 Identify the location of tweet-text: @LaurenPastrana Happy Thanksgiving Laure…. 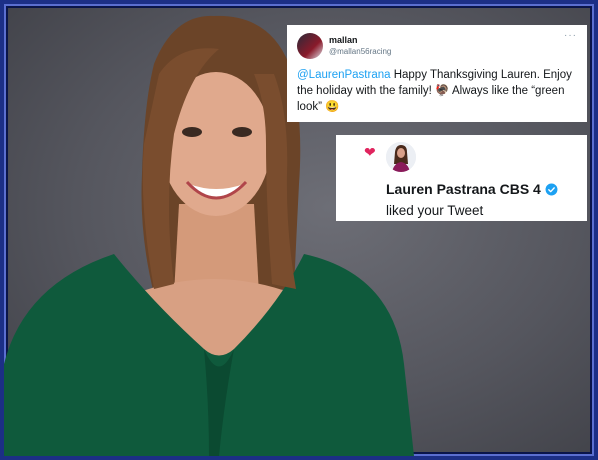
(437, 91).